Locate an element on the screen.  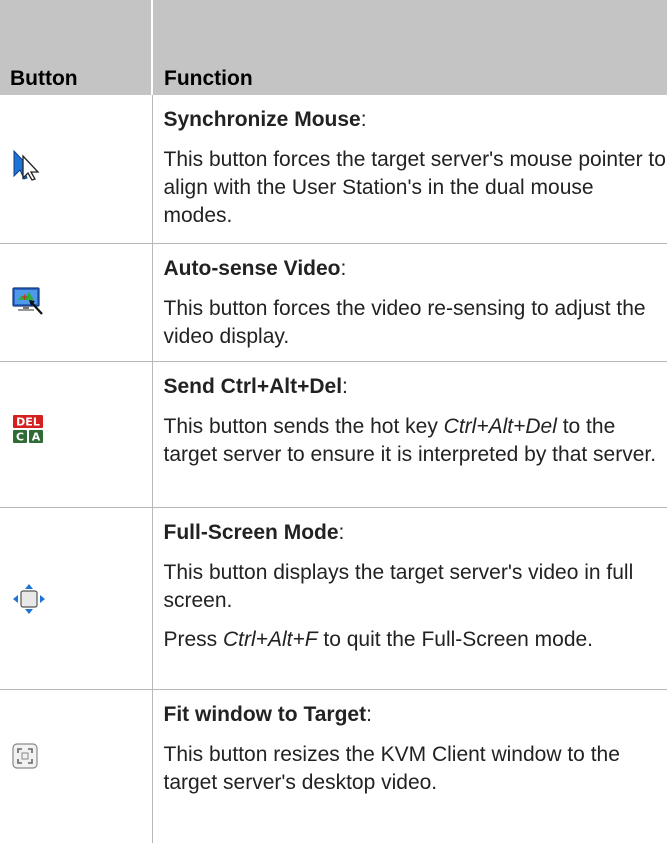
row-title: Auto-sense Video is located at coordinates (252, 268).